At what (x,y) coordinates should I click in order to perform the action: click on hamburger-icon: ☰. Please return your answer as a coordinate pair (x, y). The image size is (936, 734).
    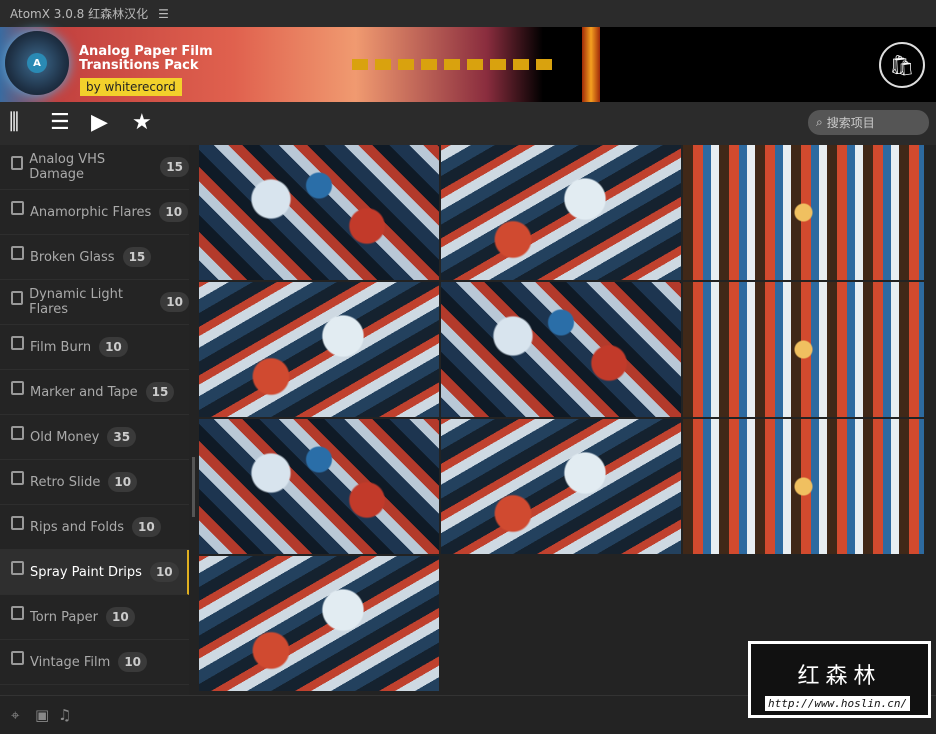
    Looking at the image, I should click on (163, 14).